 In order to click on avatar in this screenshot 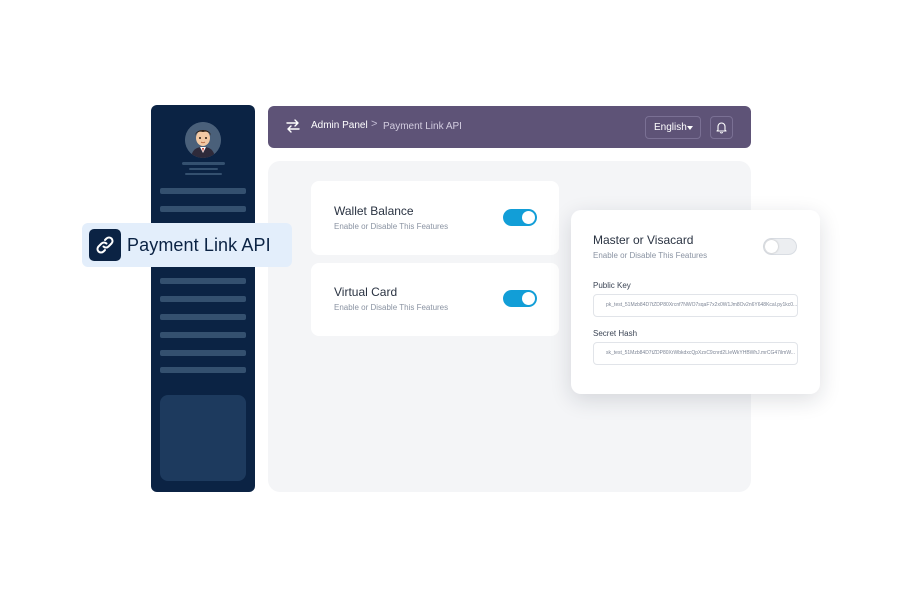, I will do `click(203, 140)`.